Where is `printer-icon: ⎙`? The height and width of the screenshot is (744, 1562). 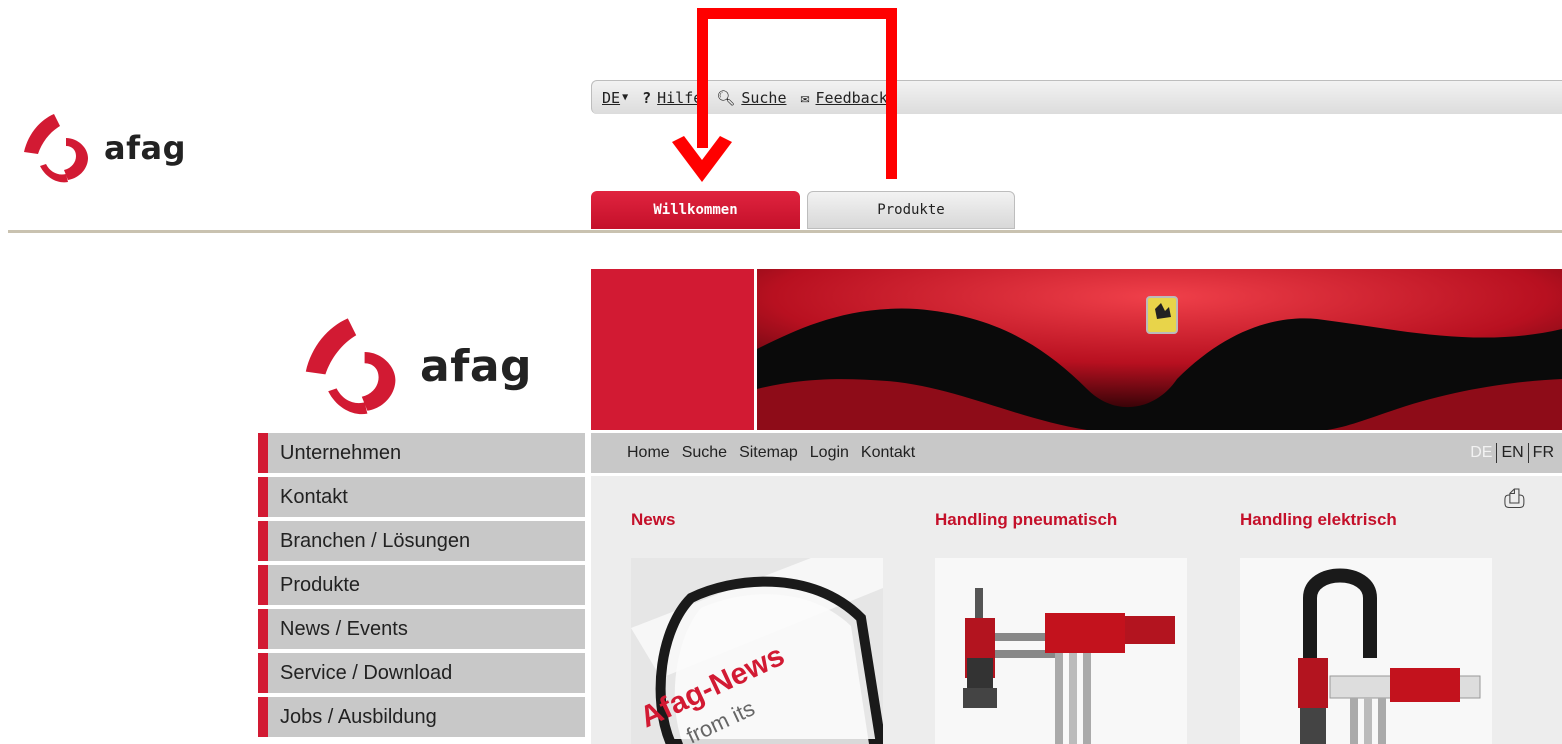
printer-icon: ⎙ is located at coordinates (1514, 499).